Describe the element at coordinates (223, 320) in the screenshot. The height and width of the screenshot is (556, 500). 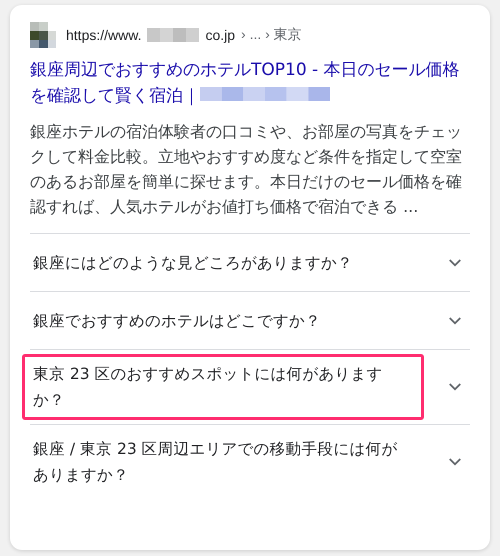
I see `faq-question: 銀座でおすすめのホテルはどこですか？` at that location.